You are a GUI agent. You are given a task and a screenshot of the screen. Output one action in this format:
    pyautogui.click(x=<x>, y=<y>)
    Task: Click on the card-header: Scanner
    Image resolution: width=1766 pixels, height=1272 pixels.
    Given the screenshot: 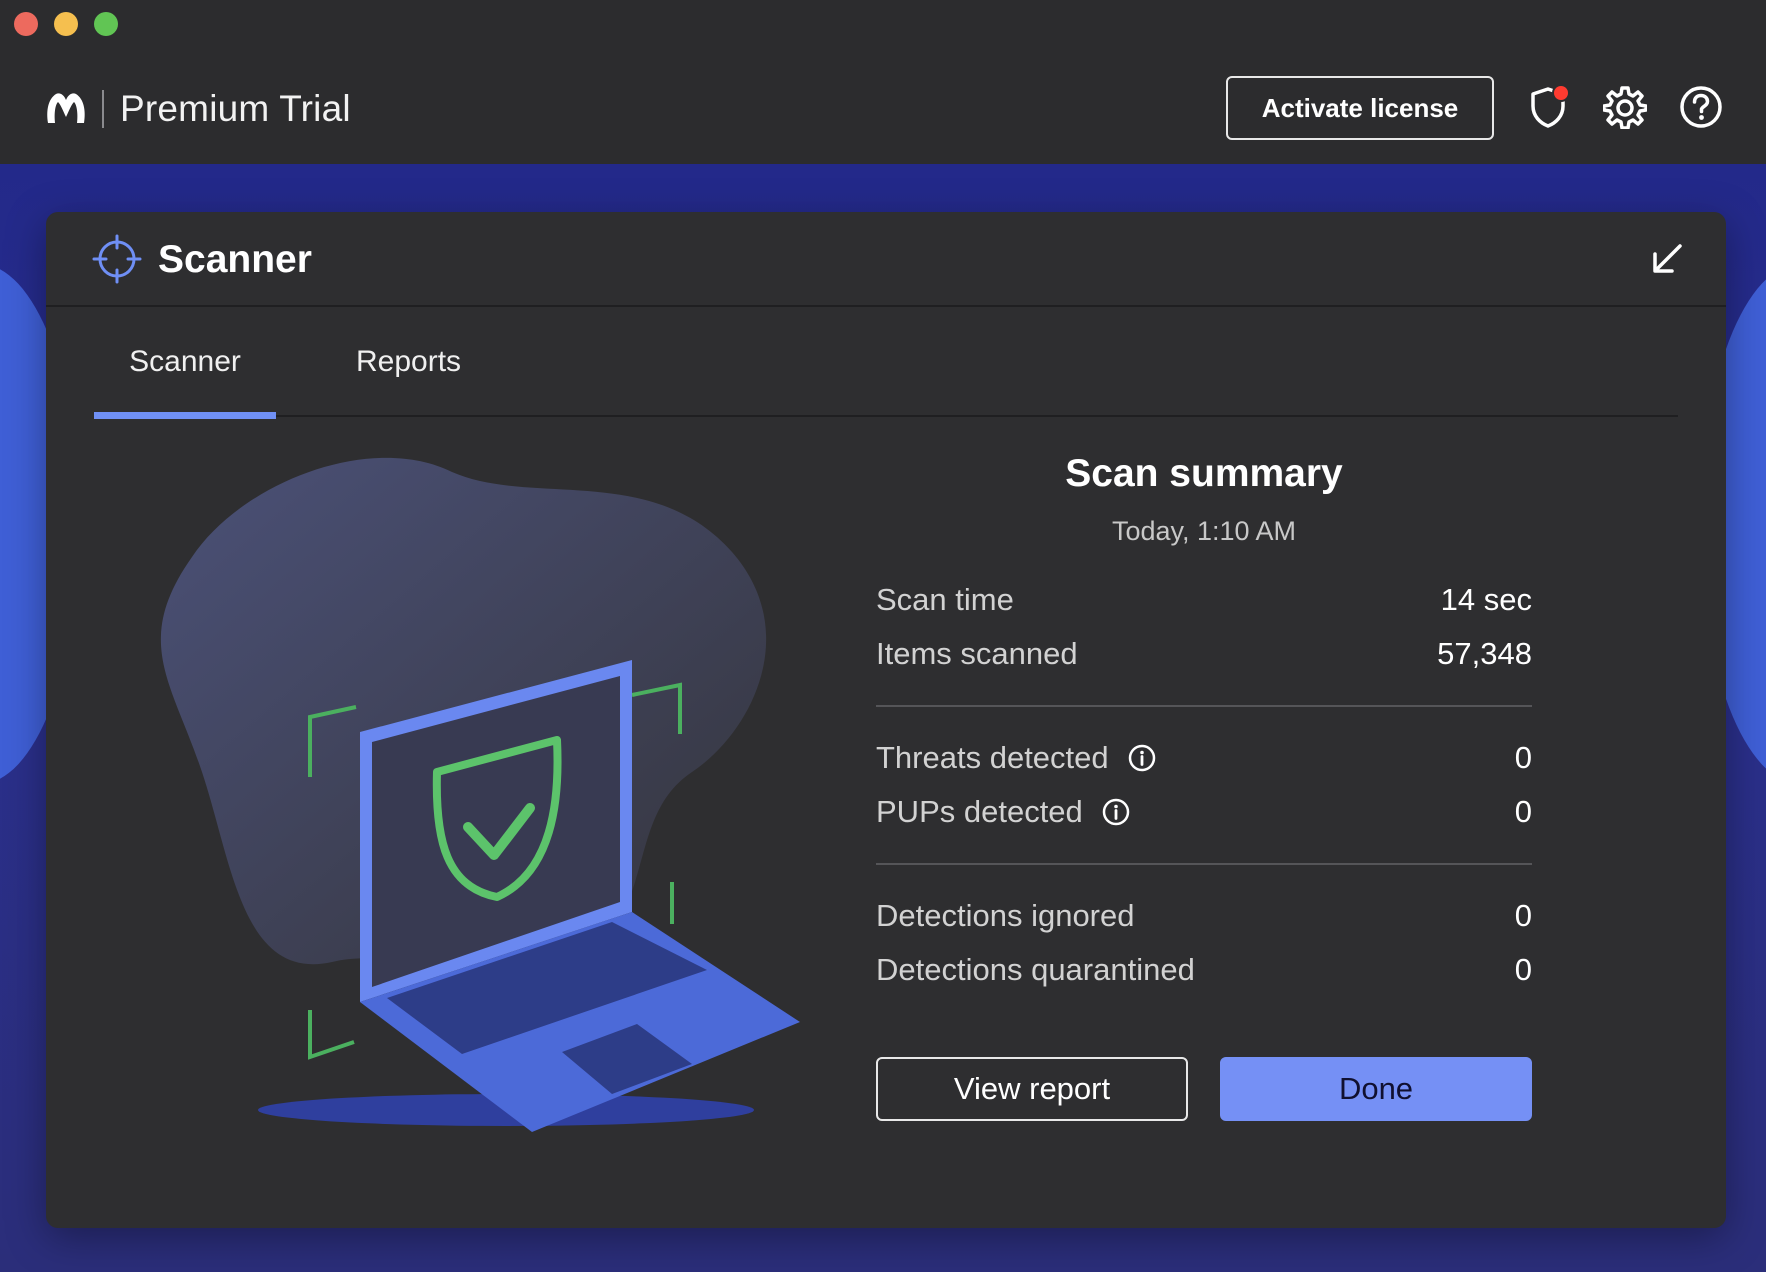 What is the action you would take?
    pyautogui.click(x=886, y=259)
    